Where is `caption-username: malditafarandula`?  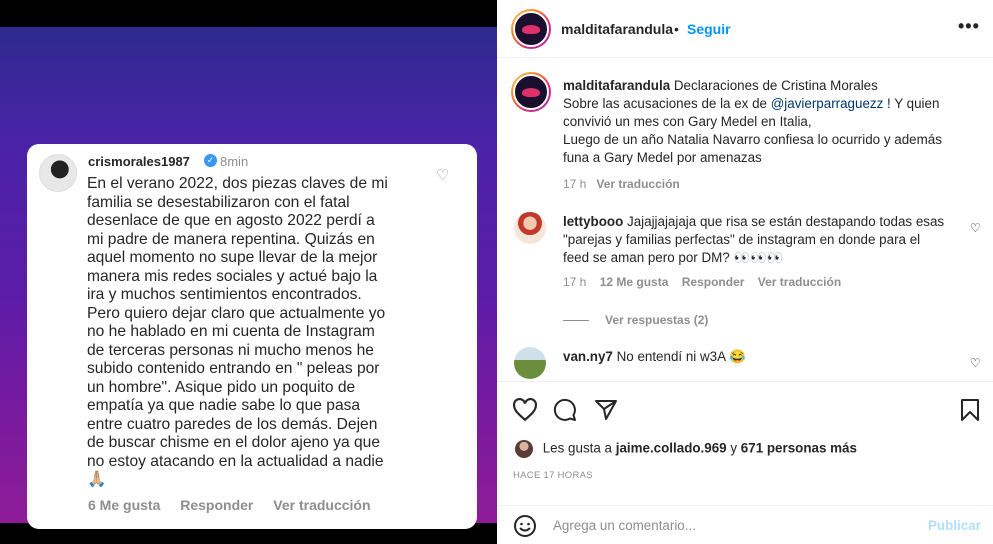
caption-username: malditafarandula is located at coordinates (616, 85).